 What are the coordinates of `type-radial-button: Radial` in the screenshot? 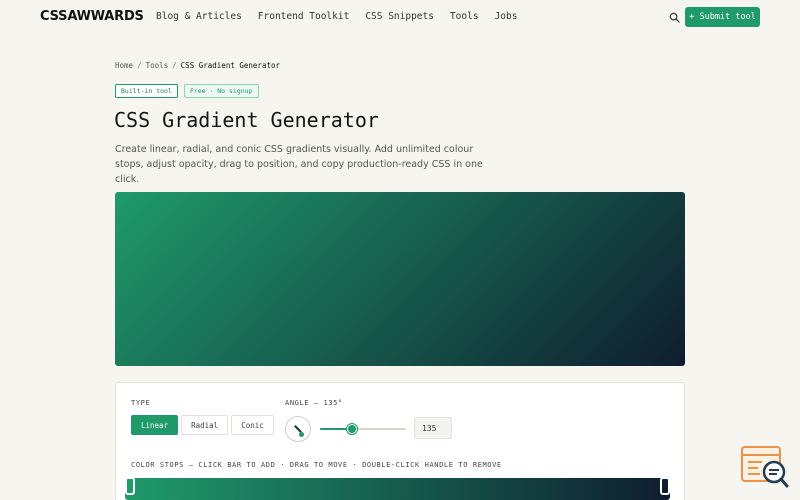 It's located at (205, 425).